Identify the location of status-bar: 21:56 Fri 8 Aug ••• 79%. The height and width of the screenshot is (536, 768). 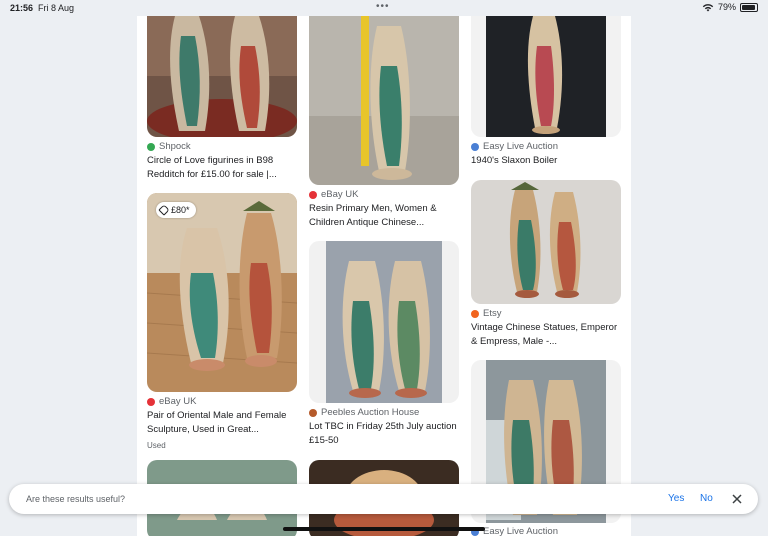
(384, 8).